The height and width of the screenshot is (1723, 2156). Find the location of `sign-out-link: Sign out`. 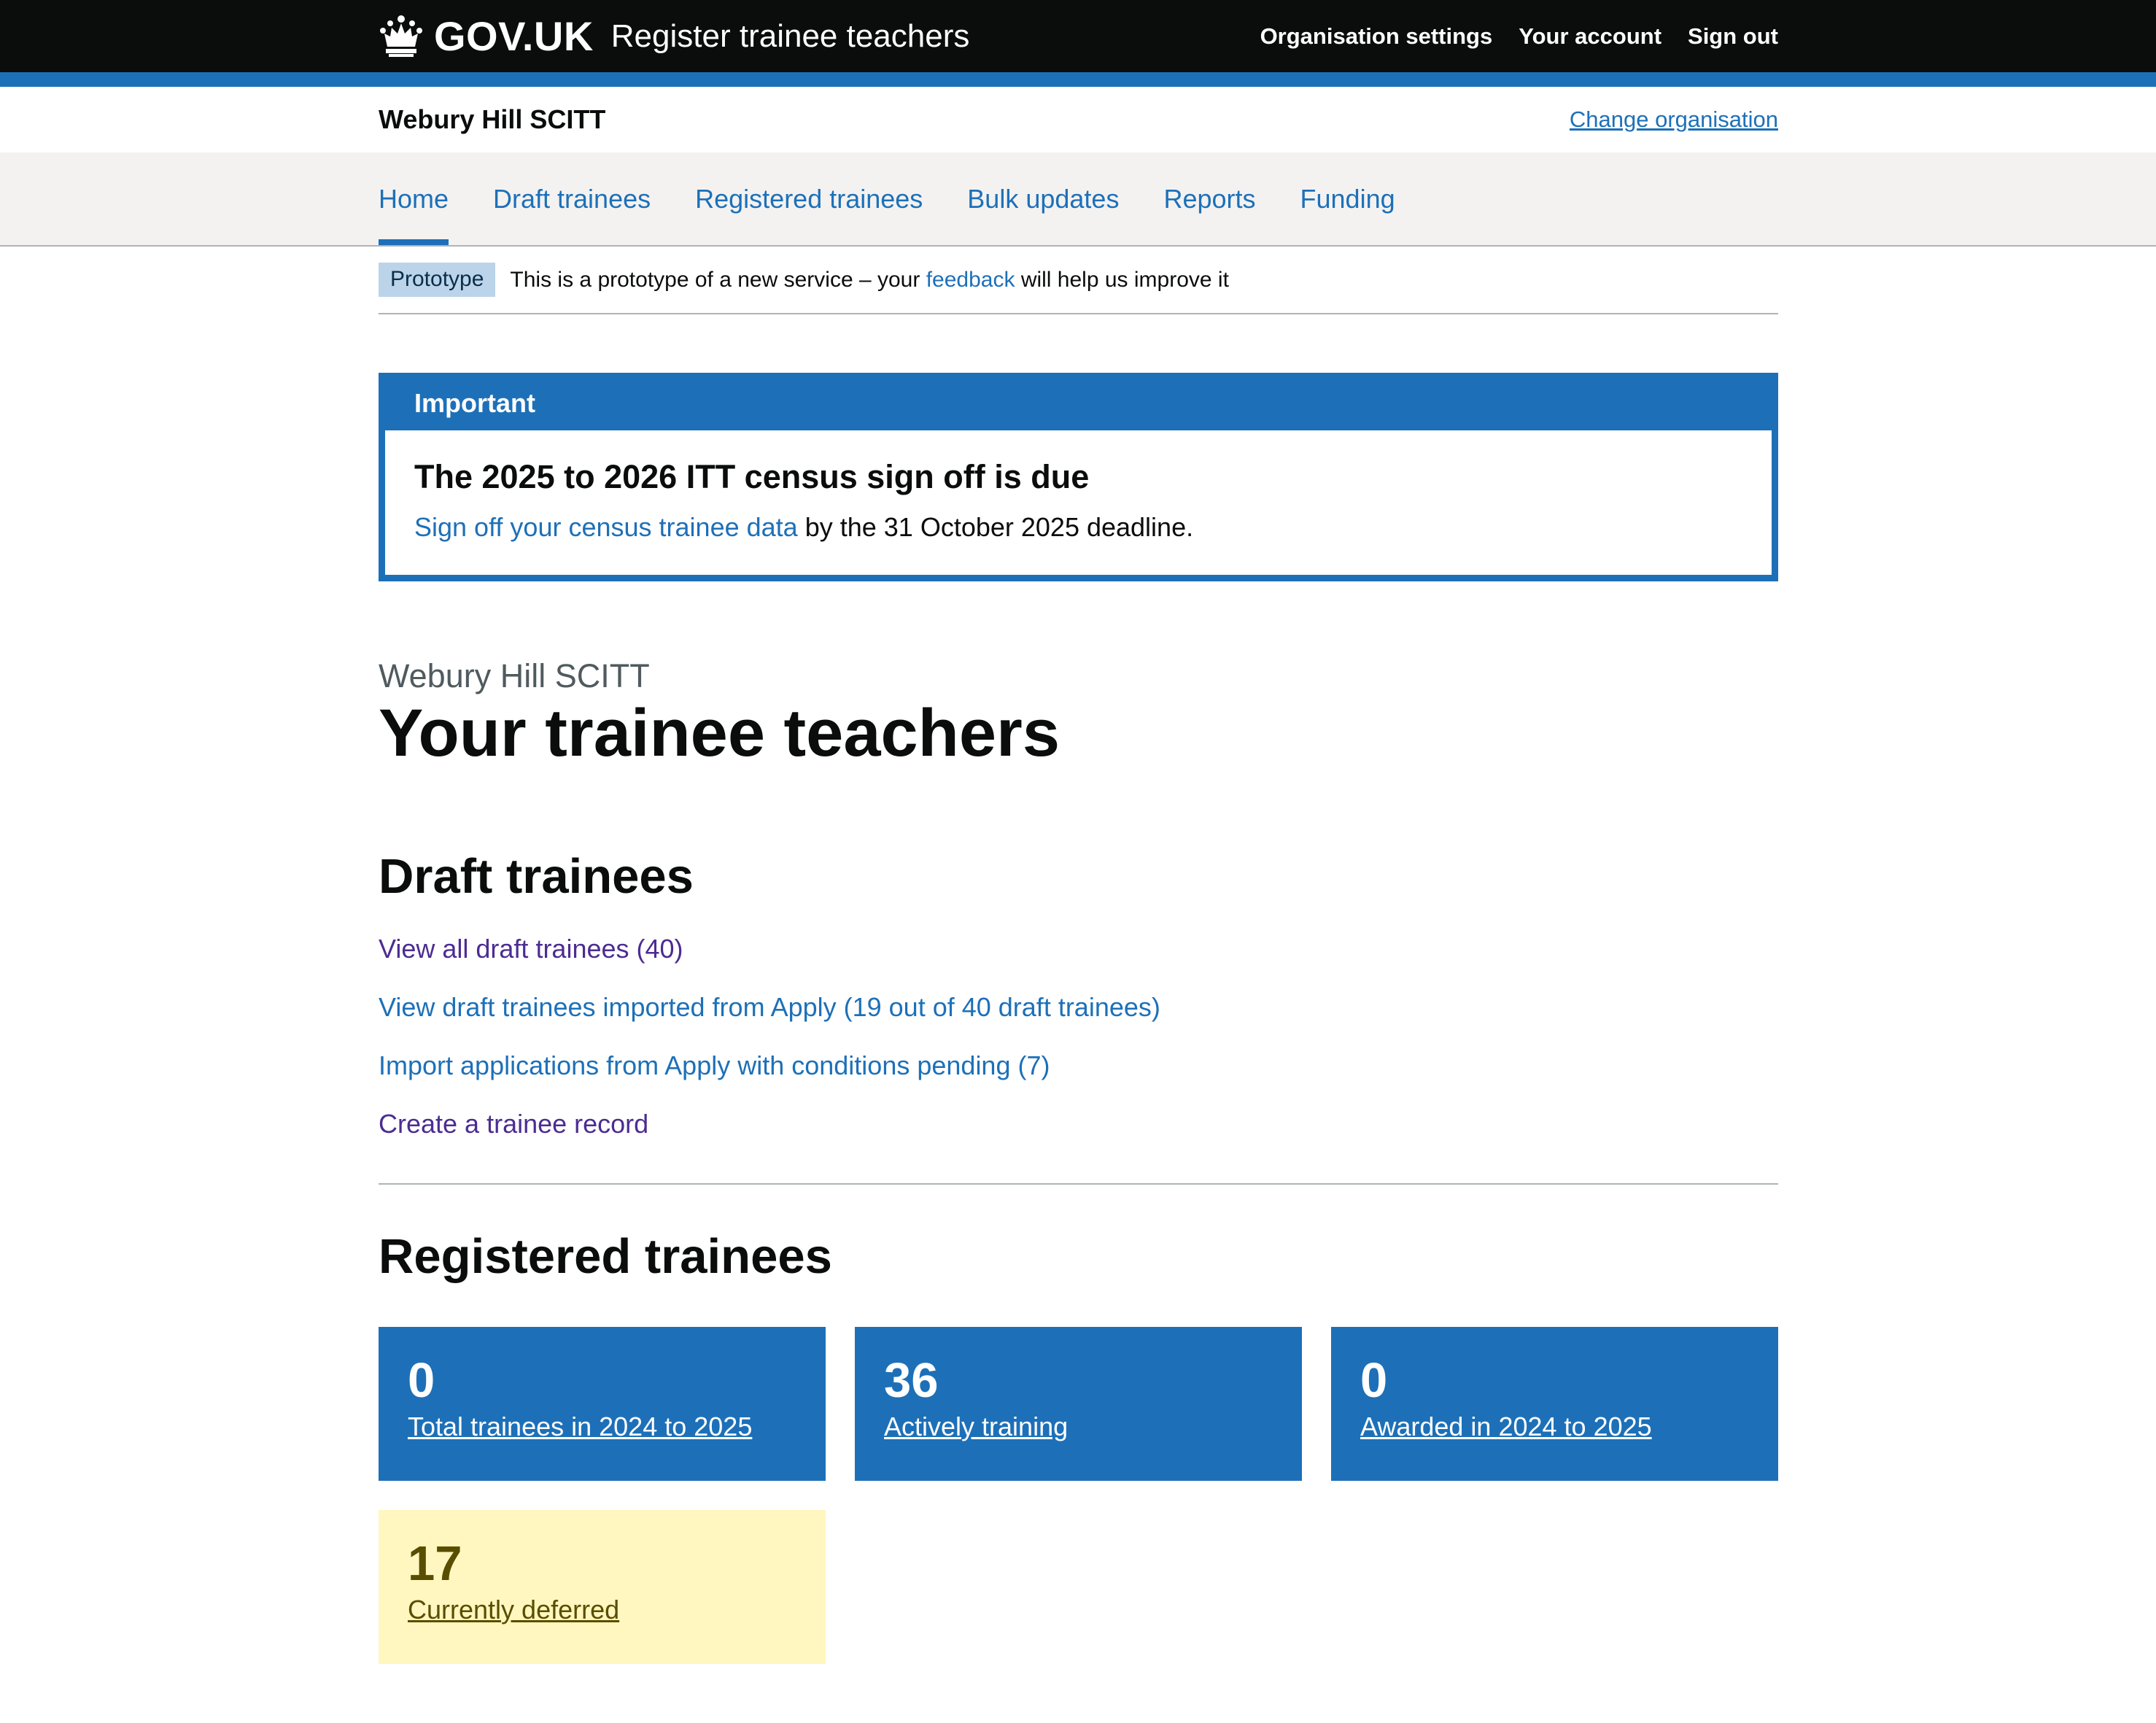

sign-out-link: Sign out is located at coordinates (1733, 36).